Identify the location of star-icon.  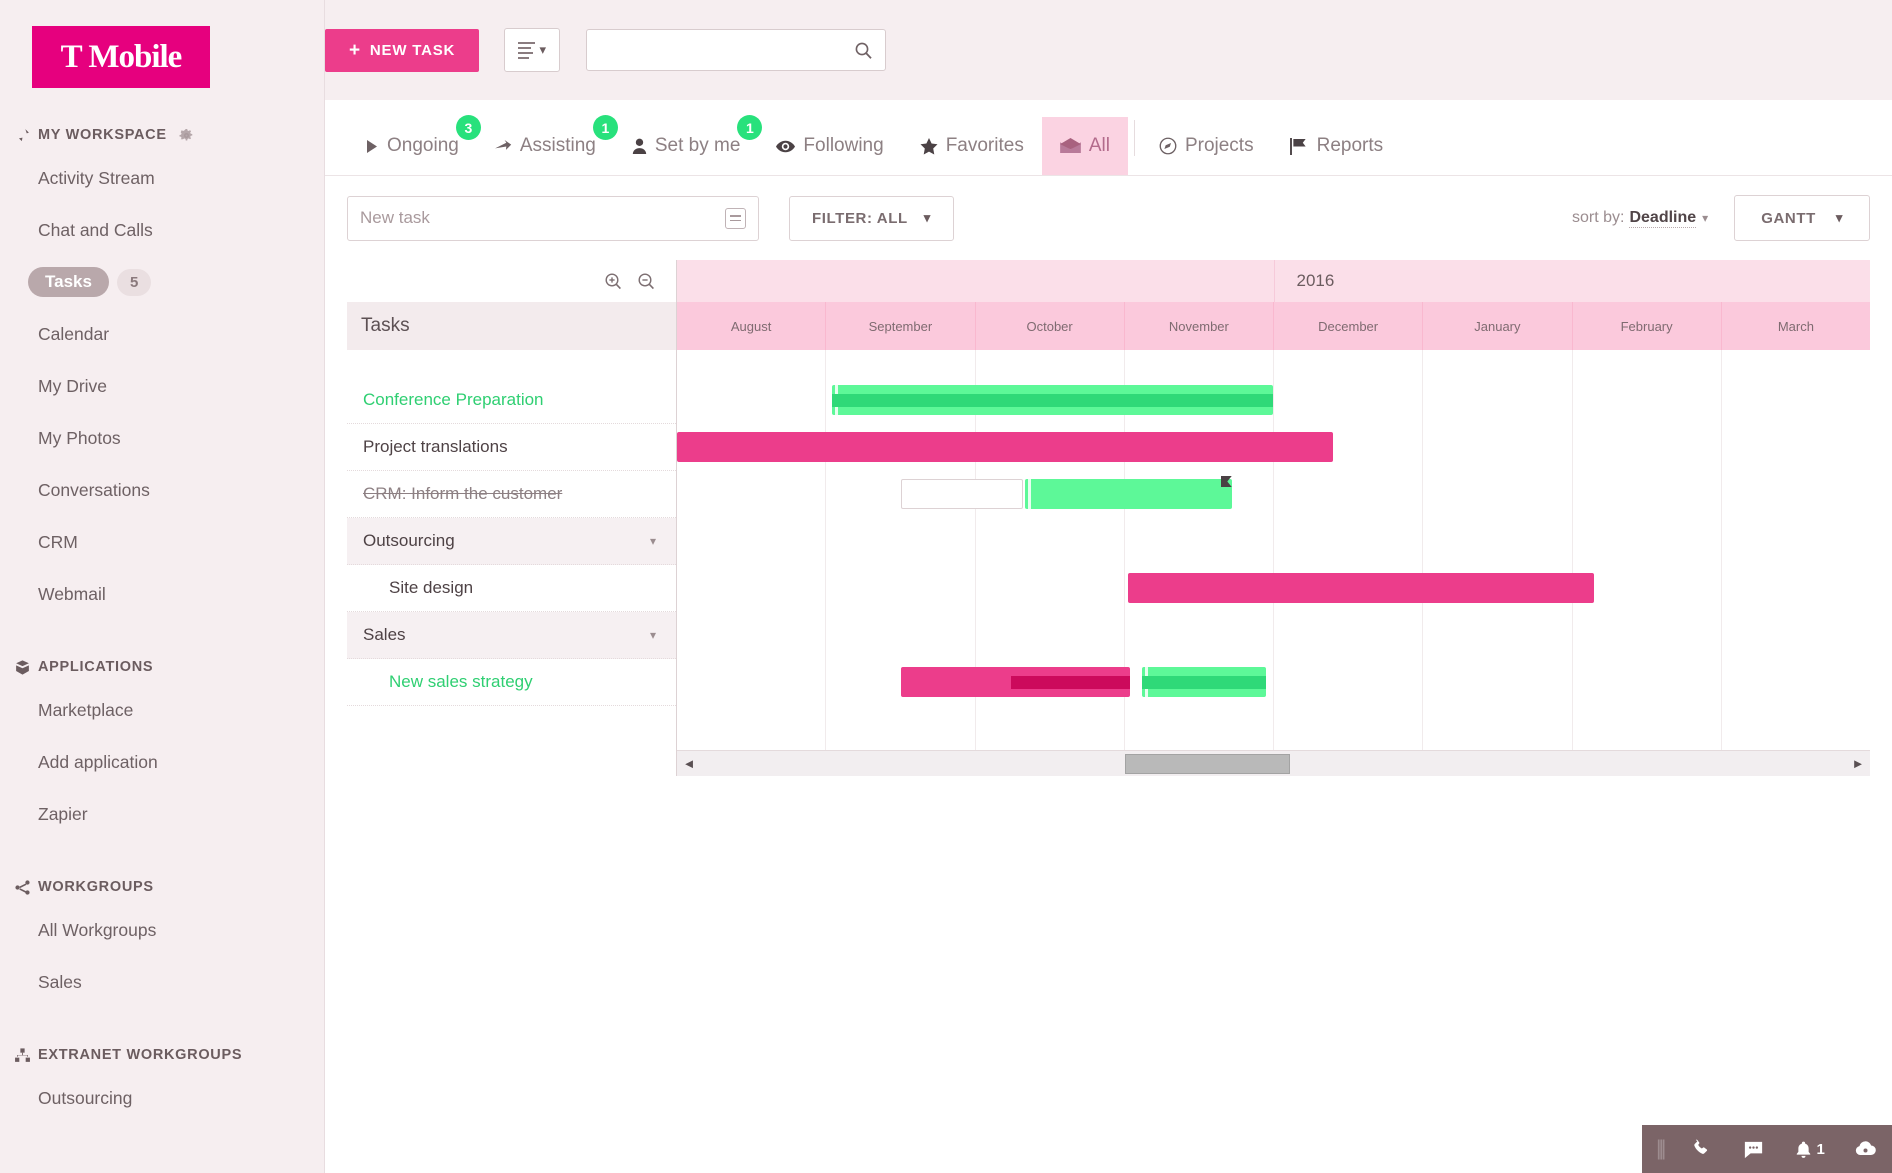
(929, 146).